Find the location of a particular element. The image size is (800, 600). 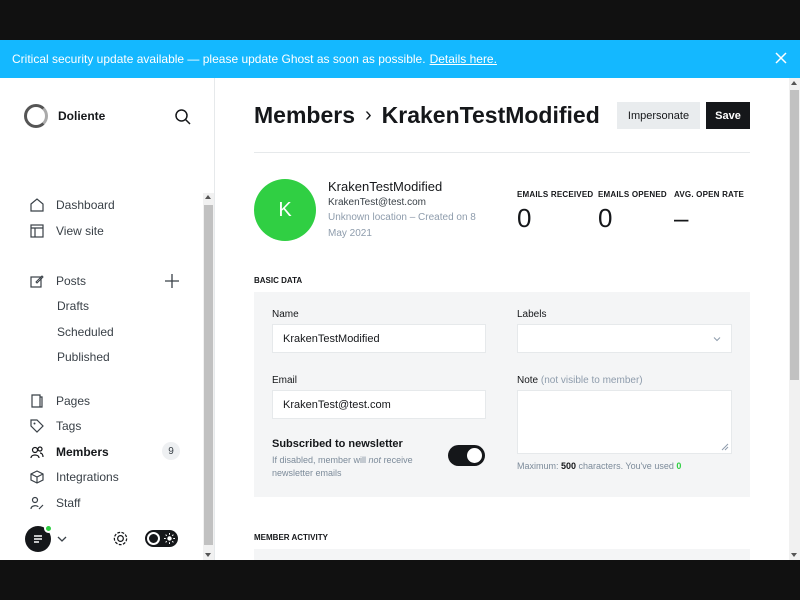

members-count-badge: 9 is located at coordinates (171, 451).